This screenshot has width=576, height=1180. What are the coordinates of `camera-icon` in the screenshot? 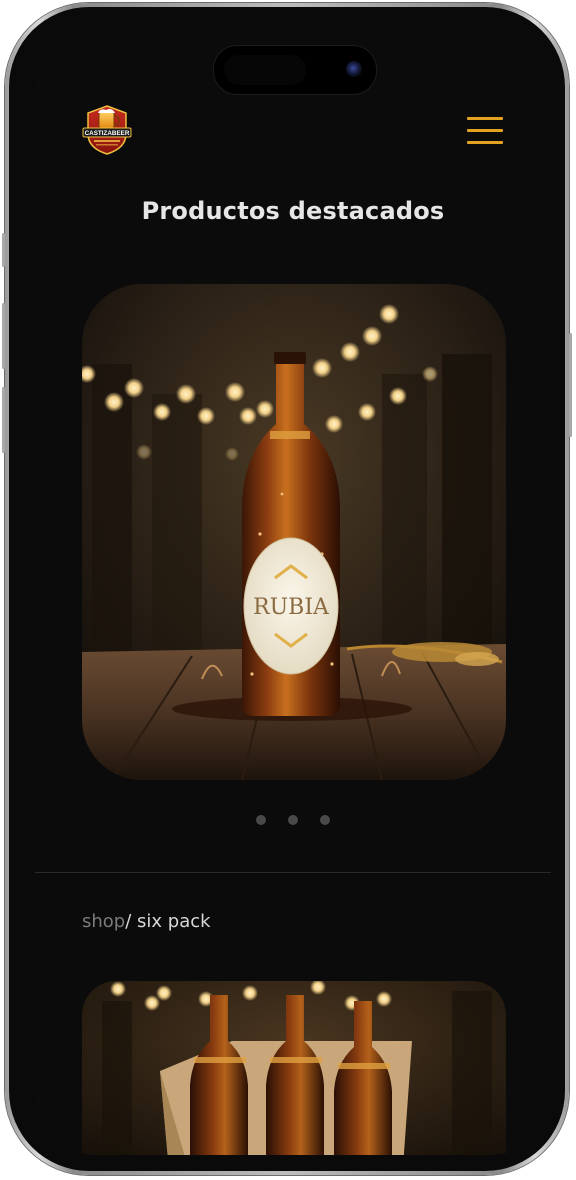 It's located at (354, 69).